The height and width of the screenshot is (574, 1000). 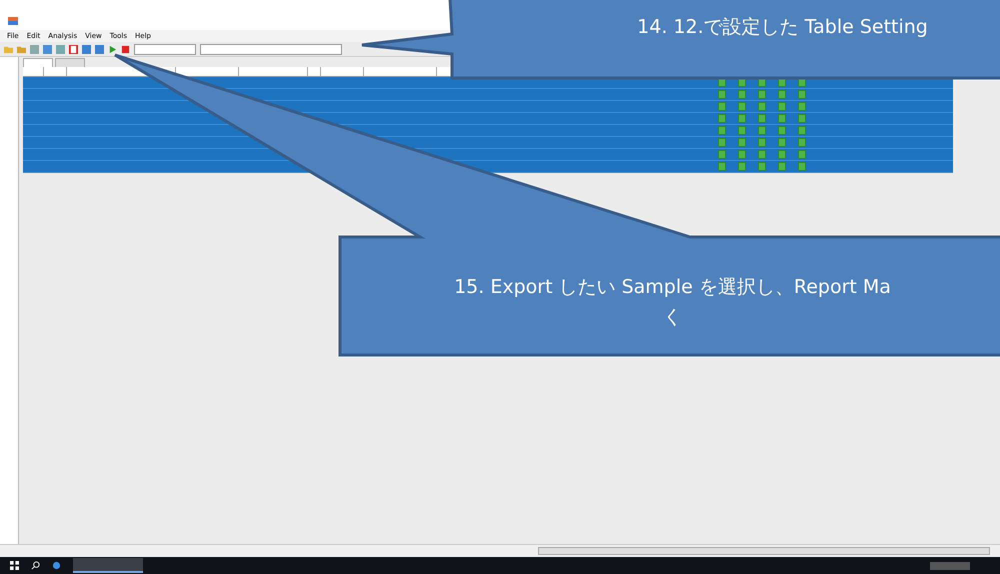 What do you see at coordinates (782, 27) in the screenshot?
I see `callout-text: 14. 12.で設定した Table Setting` at bounding box center [782, 27].